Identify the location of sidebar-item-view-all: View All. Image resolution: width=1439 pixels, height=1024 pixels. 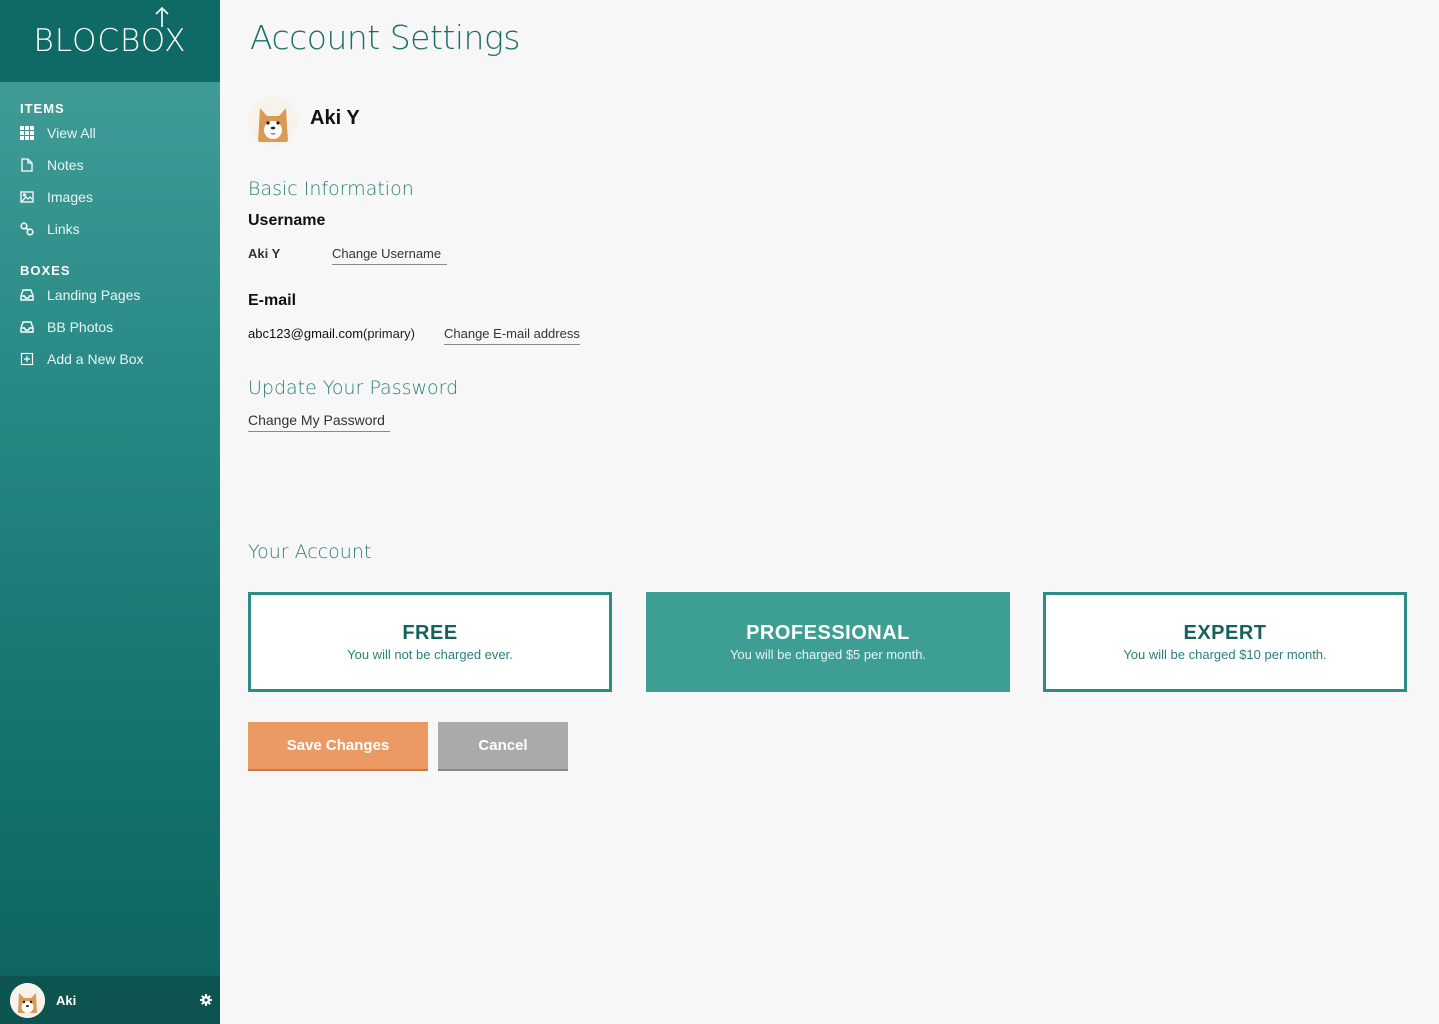
(115, 133).